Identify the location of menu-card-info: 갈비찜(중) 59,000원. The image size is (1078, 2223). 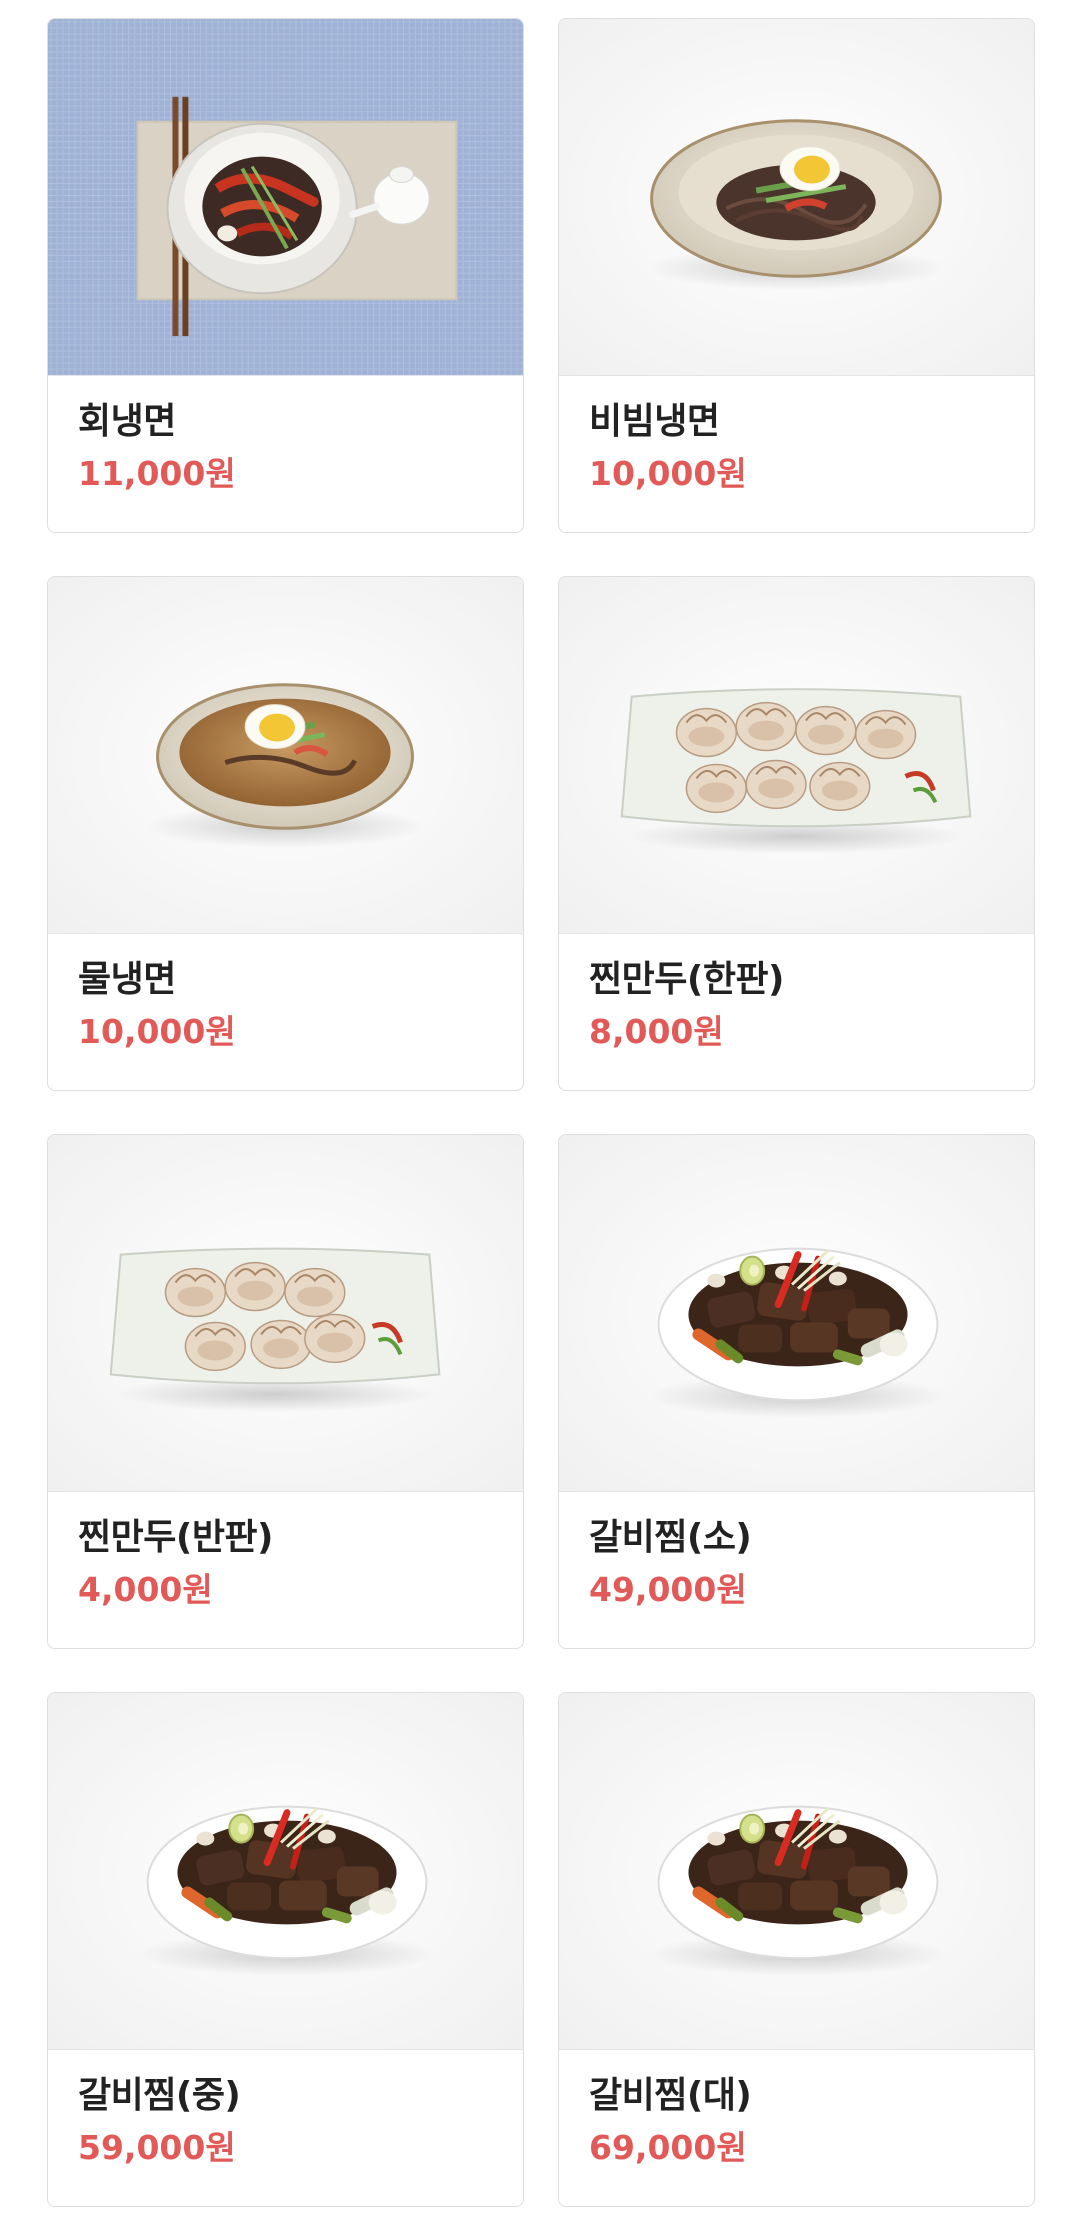
(285, 2111).